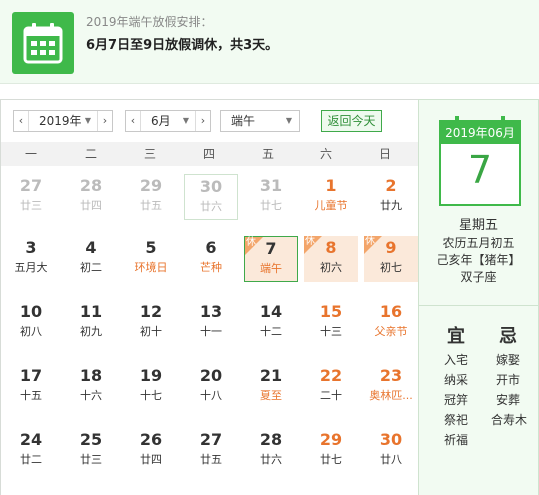 Image resolution: width=539 pixels, height=495 pixels. Describe the element at coordinates (271, 323) in the screenshot. I see `day-cell: 14 十二` at that location.